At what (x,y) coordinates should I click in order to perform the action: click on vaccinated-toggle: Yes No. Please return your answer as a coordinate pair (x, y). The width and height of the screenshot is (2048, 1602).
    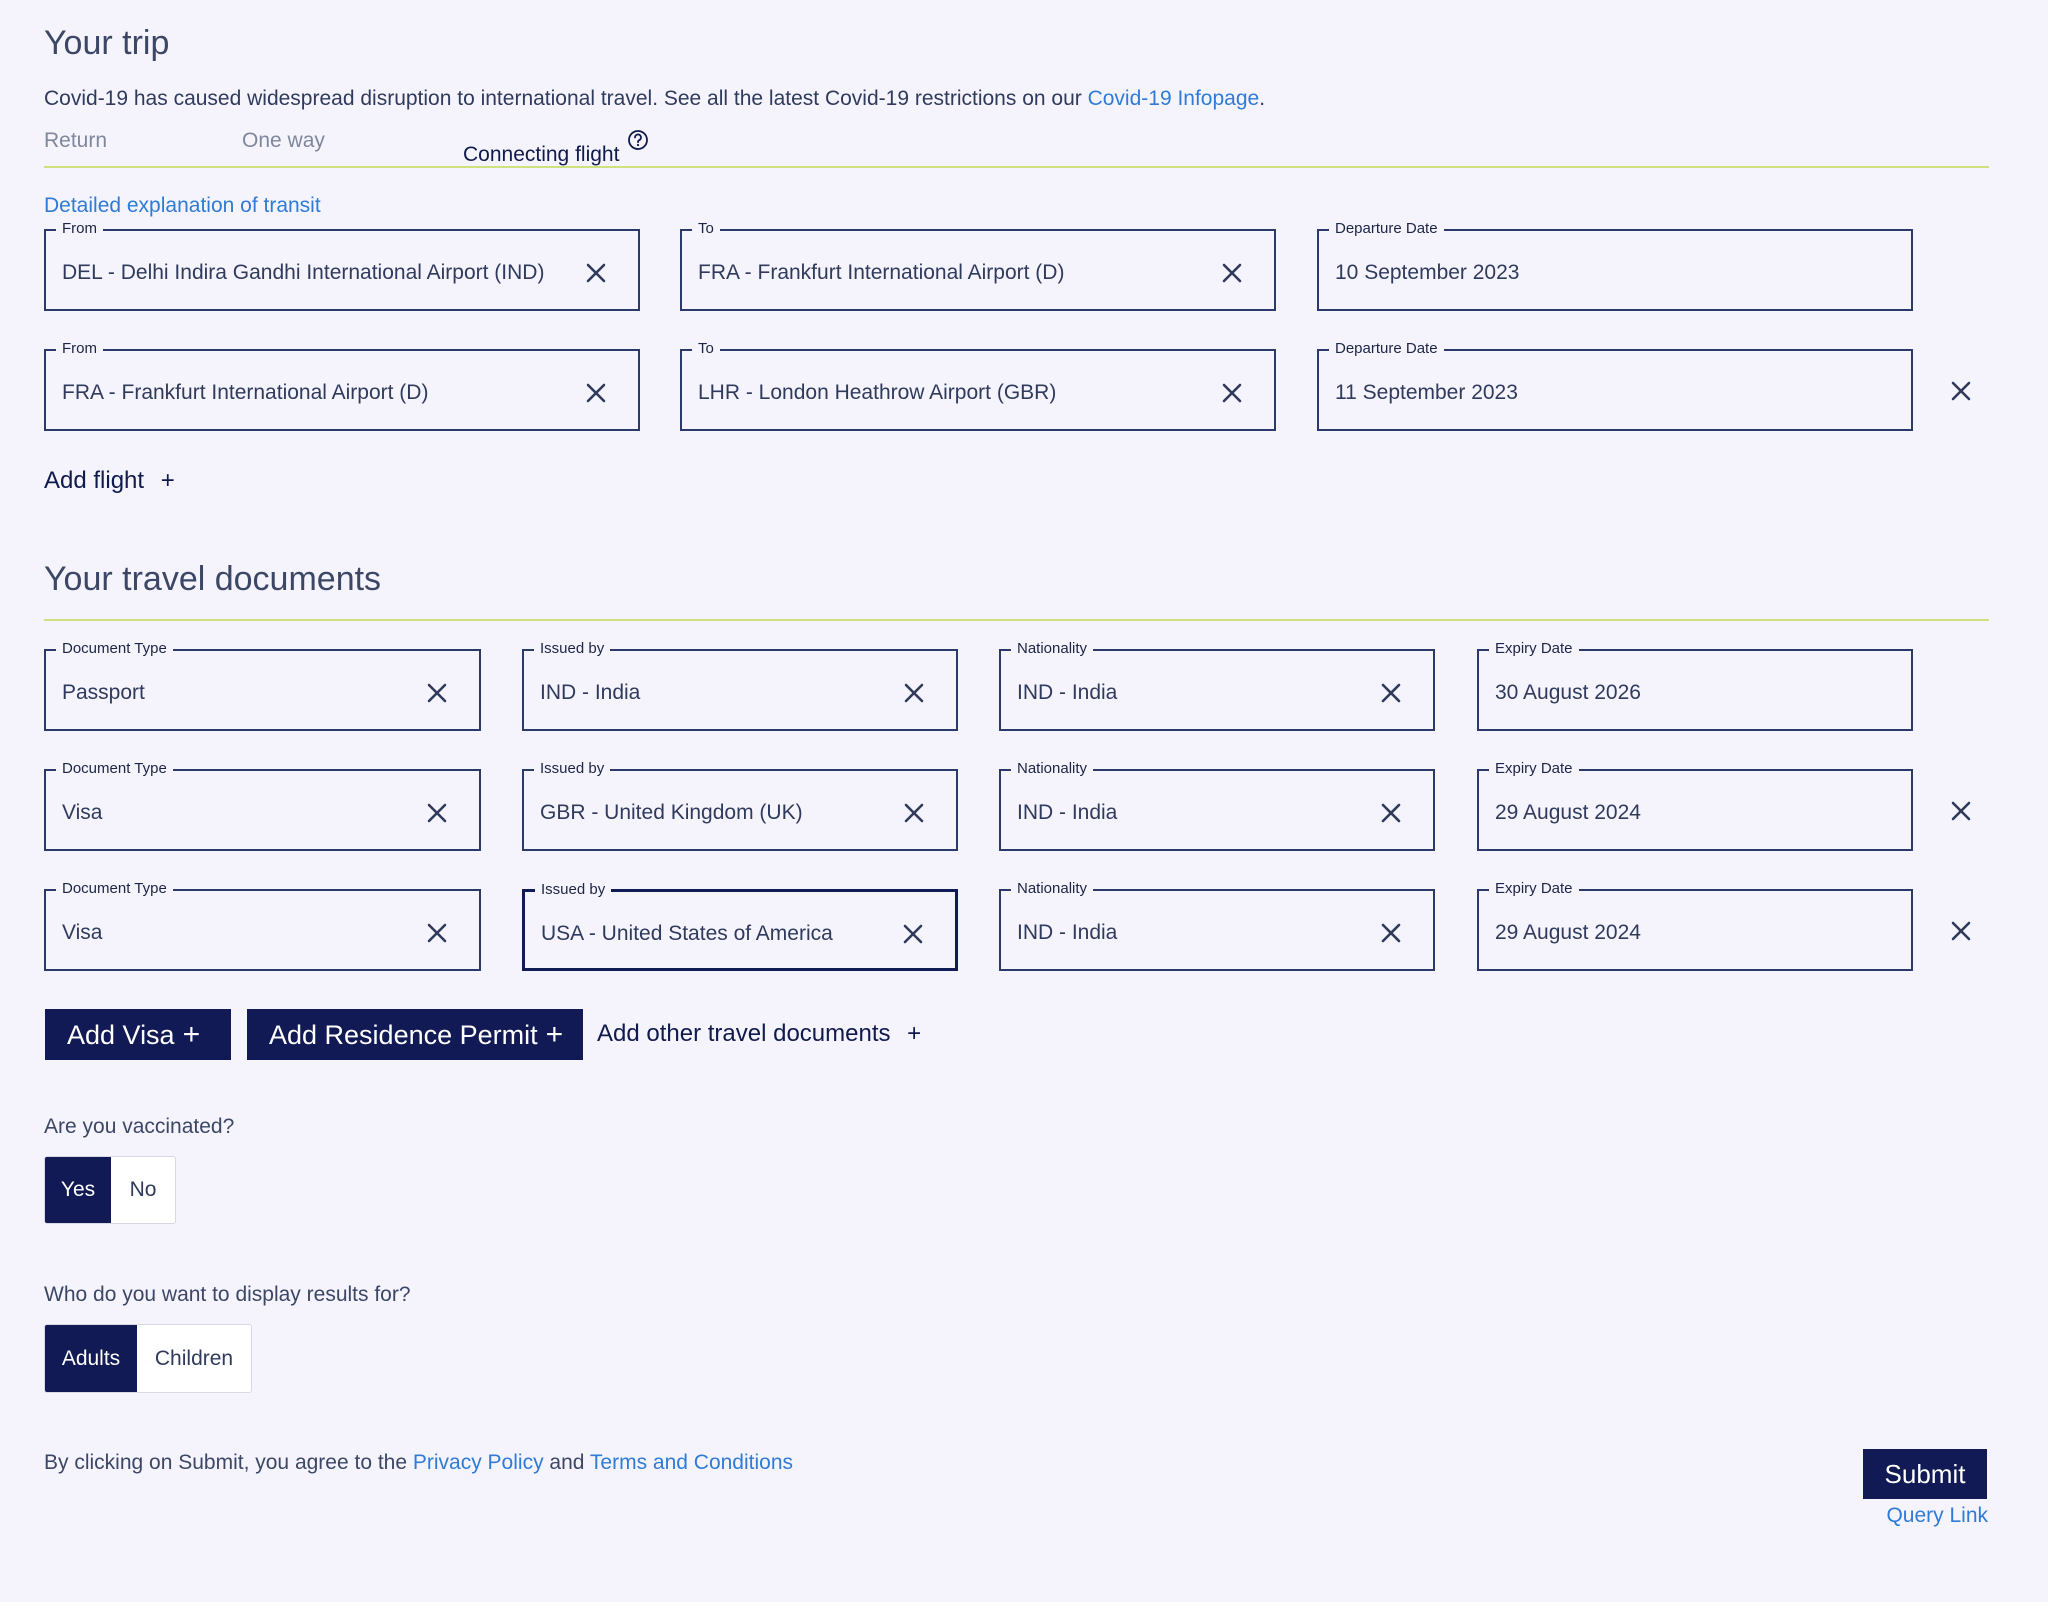
    Looking at the image, I should click on (110, 1190).